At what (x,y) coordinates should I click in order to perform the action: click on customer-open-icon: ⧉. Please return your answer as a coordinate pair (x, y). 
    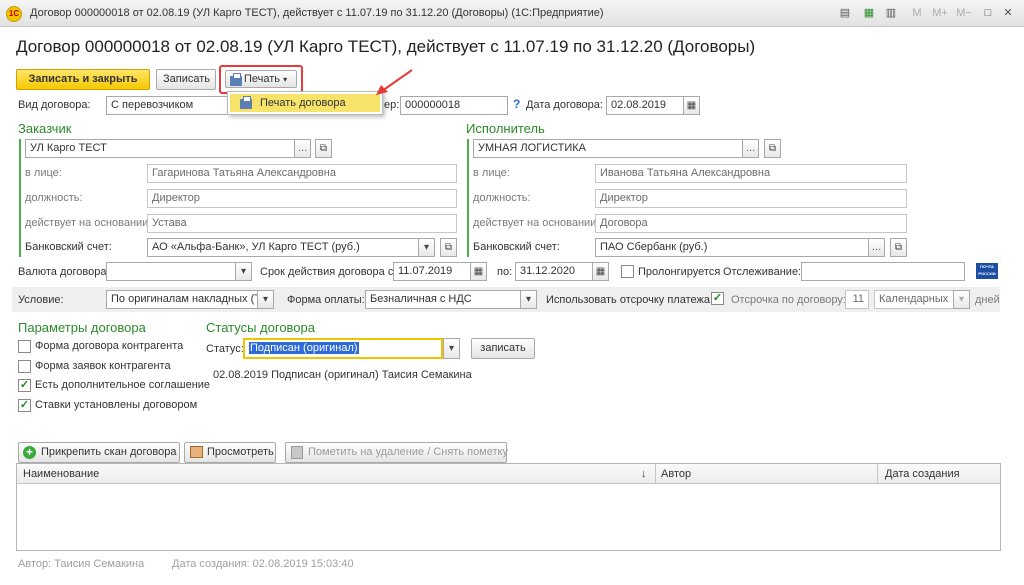
    Looking at the image, I should click on (323, 148).